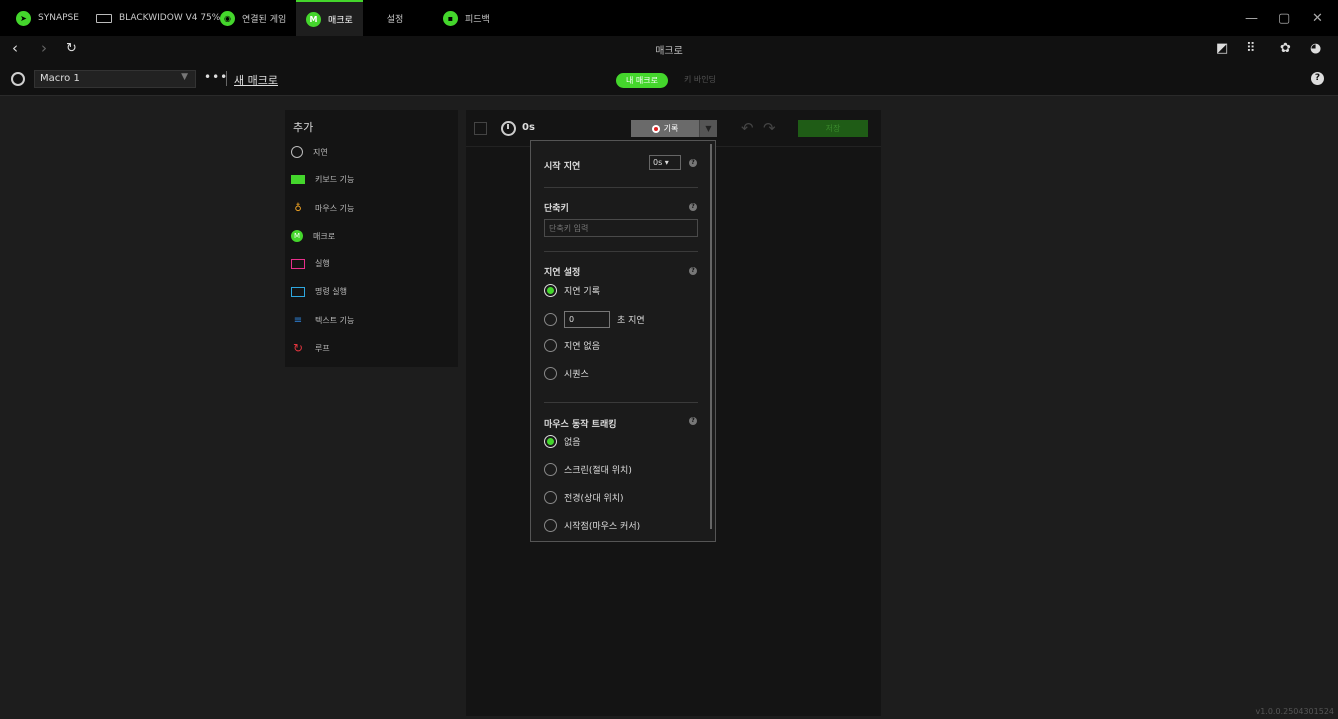 This screenshot has height=719, width=1338. I want to click on apps-grid-icon: ⠿, so click(1251, 48).